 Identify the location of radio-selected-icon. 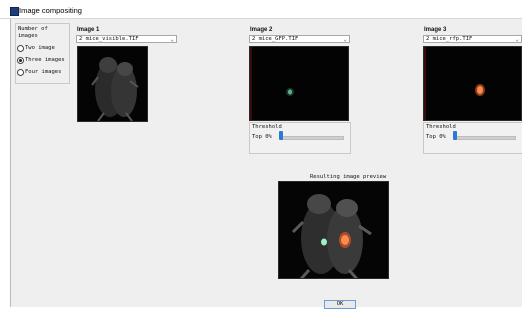
(20, 60).